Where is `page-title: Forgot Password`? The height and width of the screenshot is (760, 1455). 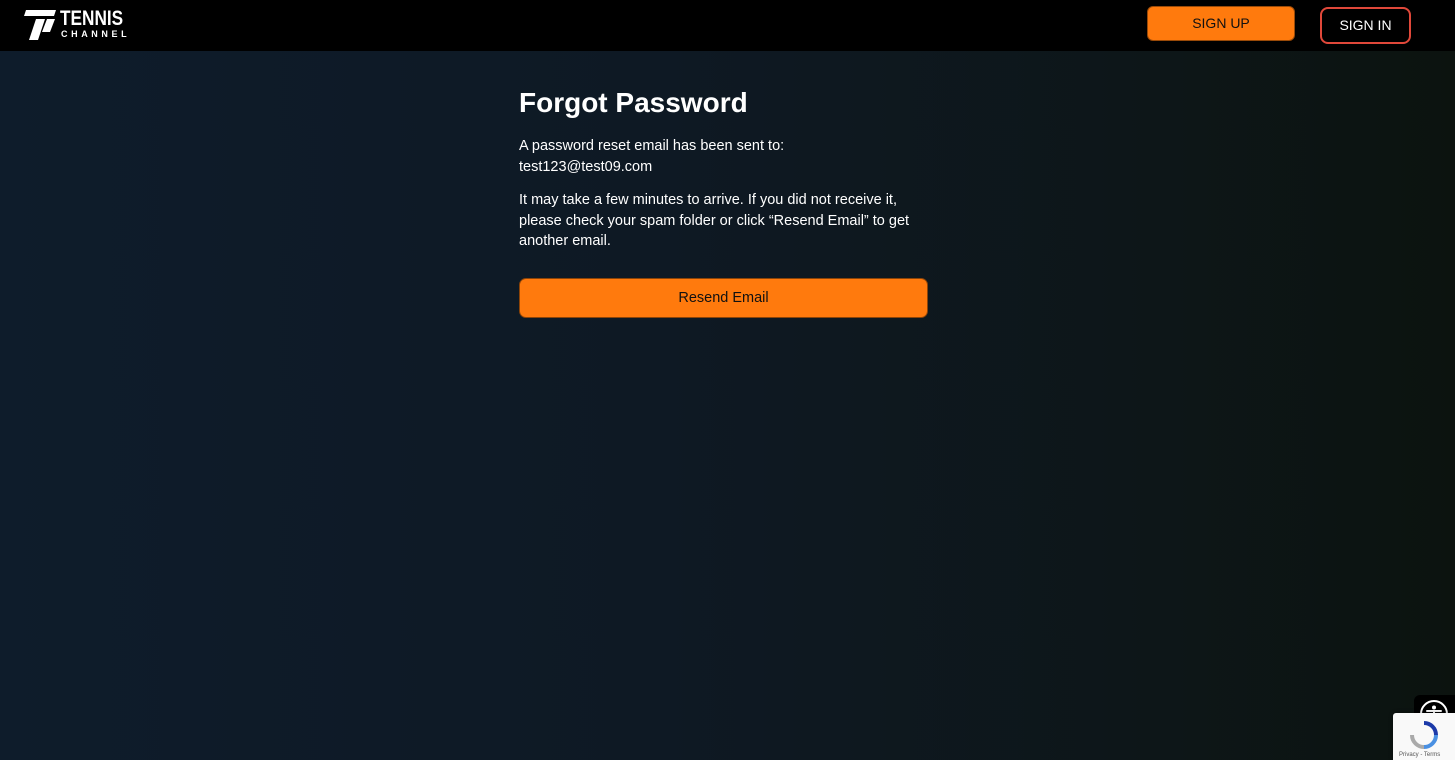
page-title: Forgot Password is located at coordinates (633, 102).